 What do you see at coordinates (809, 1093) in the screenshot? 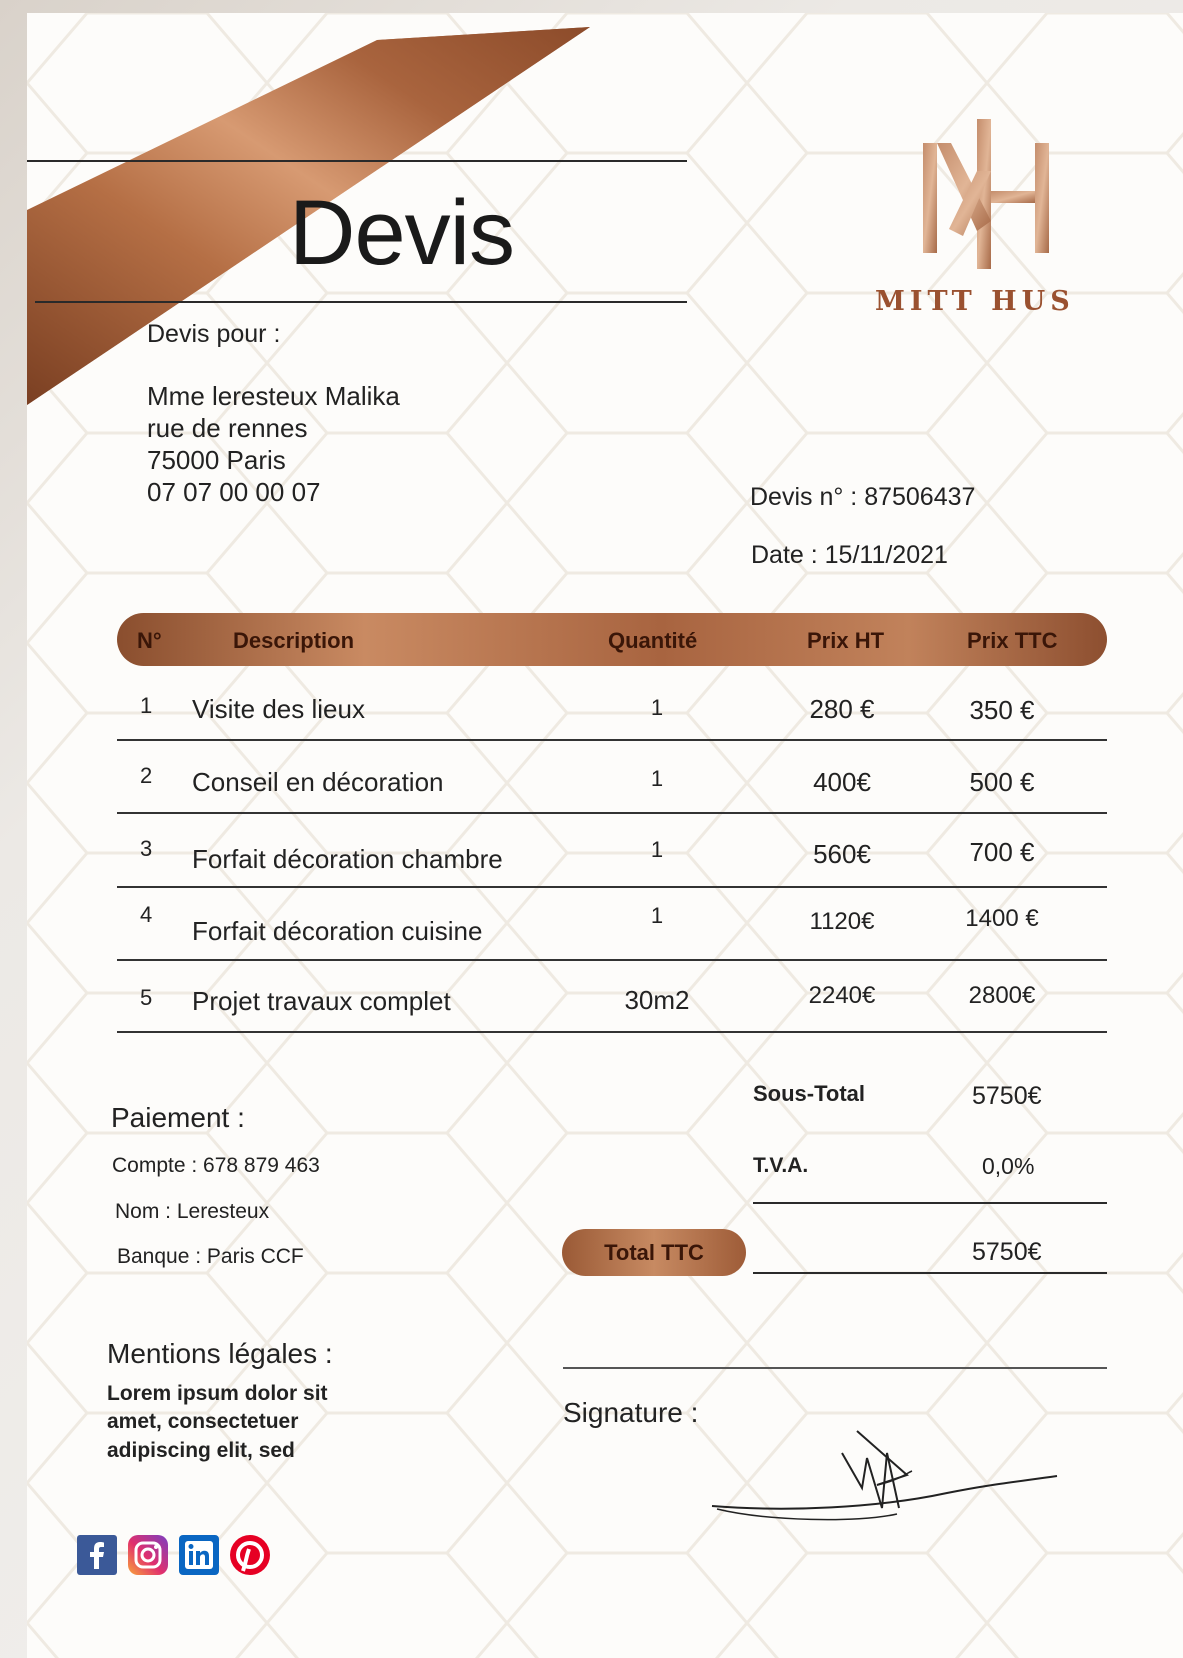
I see `subtotal-label: Sous-Total` at bounding box center [809, 1093].